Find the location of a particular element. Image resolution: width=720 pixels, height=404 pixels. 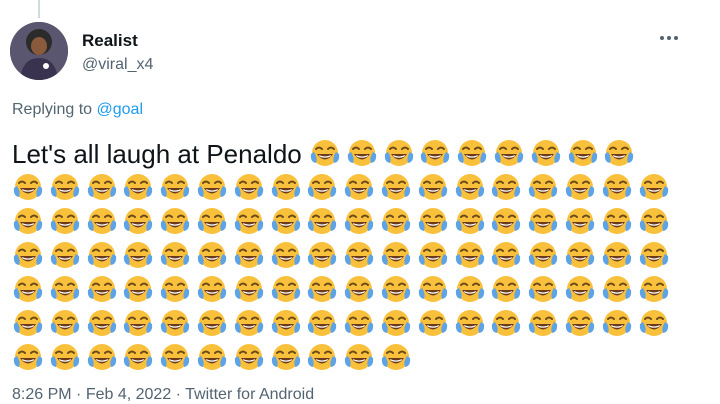

author-display-name: Realist is located at coordinates (110, 41).